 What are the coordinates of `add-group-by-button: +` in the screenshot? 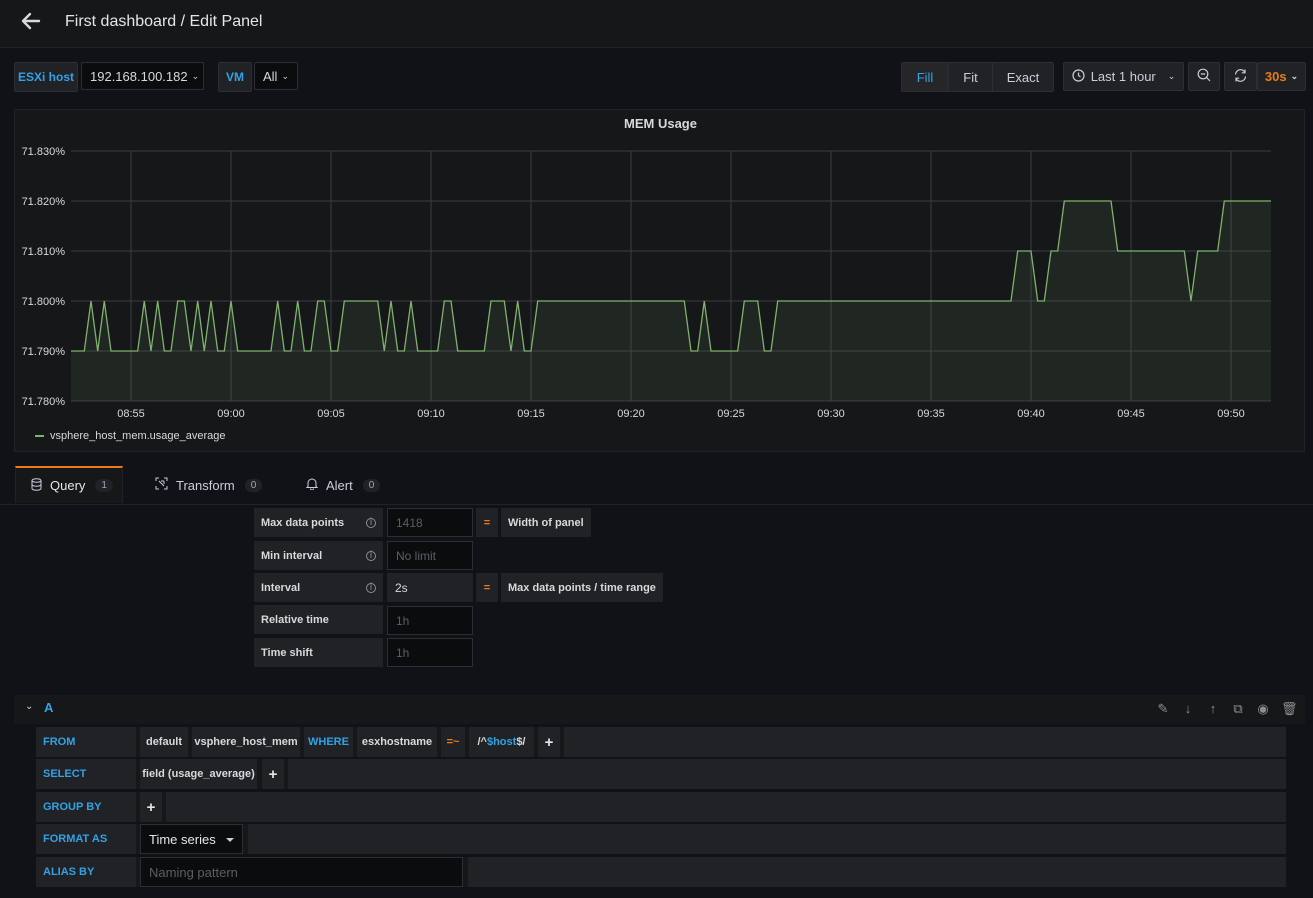 It's located at (151, 807).